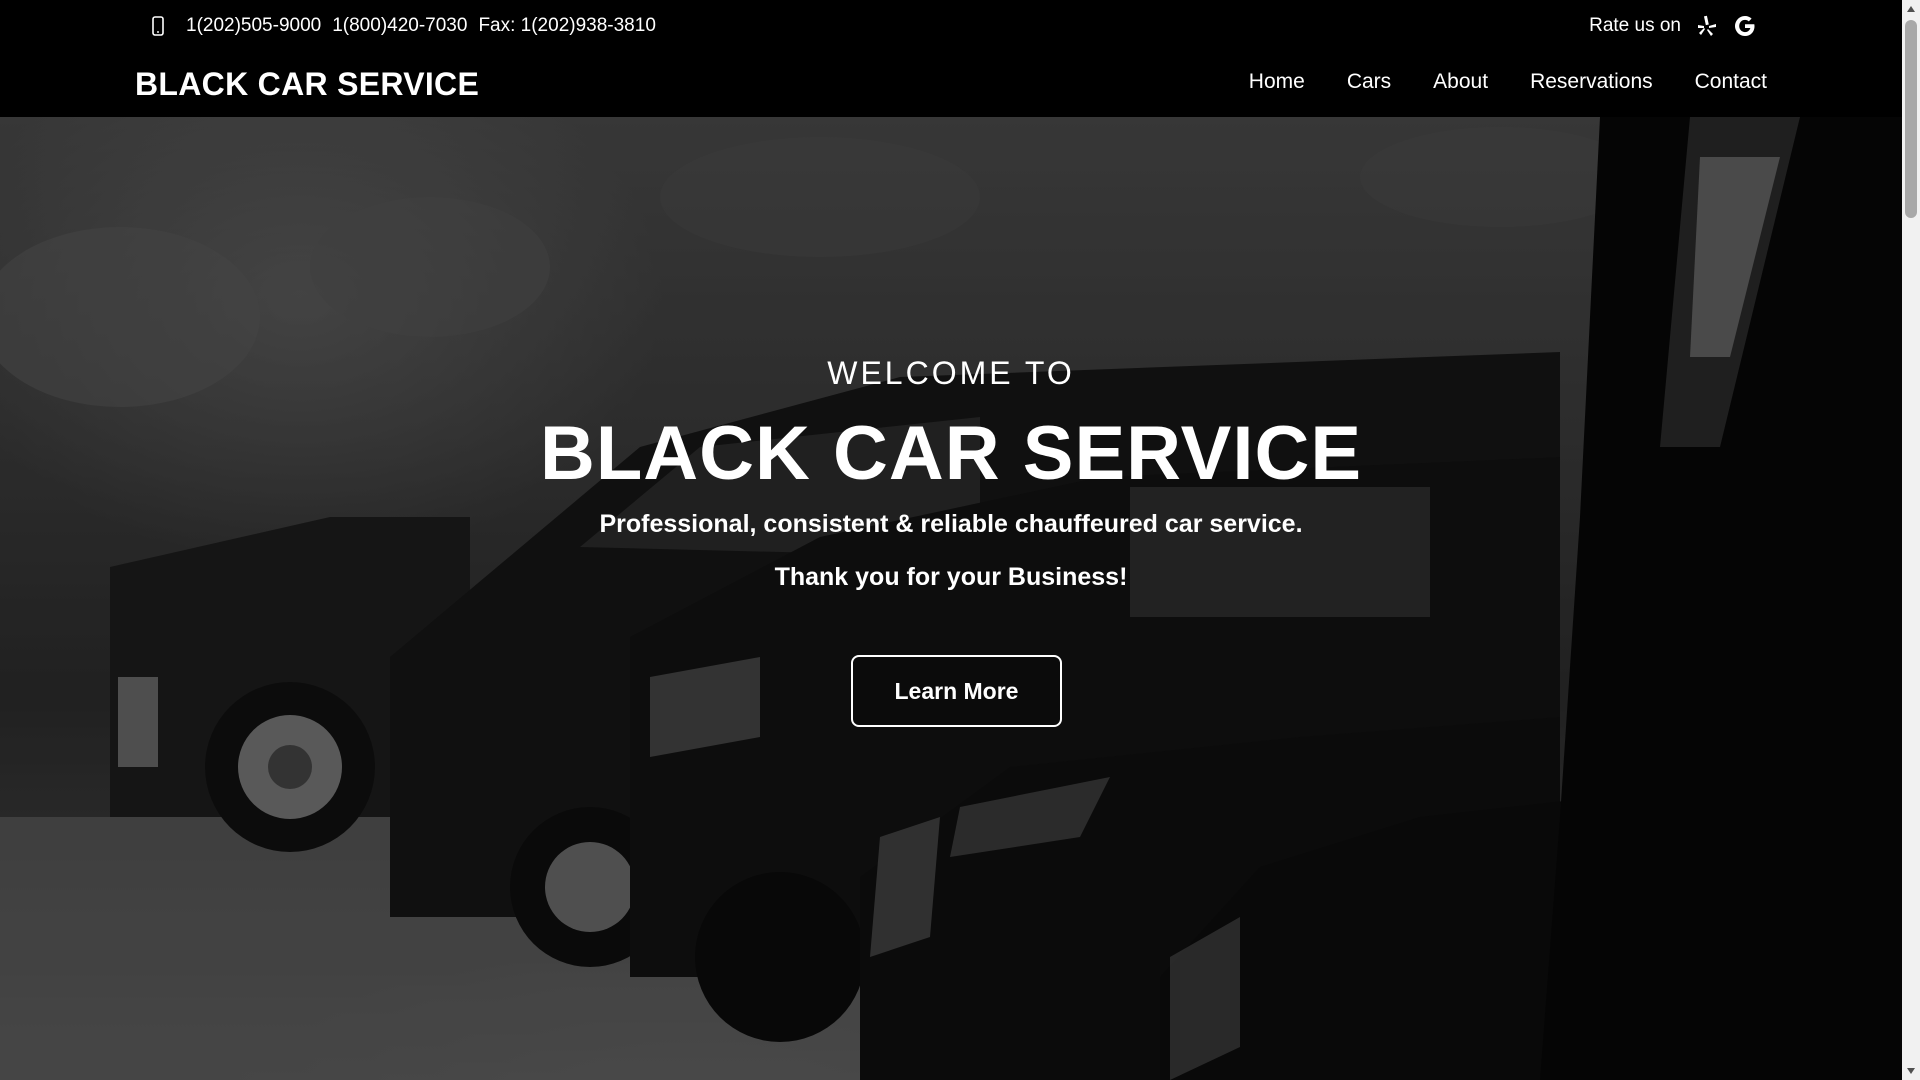 The width and height of the screenshot is (1920, 1080). What do you see at coordinates (567, 25) in the screenshot?
I see `fax-number: Fax: 1(202)938-3810` at bounding box center [567, 25].